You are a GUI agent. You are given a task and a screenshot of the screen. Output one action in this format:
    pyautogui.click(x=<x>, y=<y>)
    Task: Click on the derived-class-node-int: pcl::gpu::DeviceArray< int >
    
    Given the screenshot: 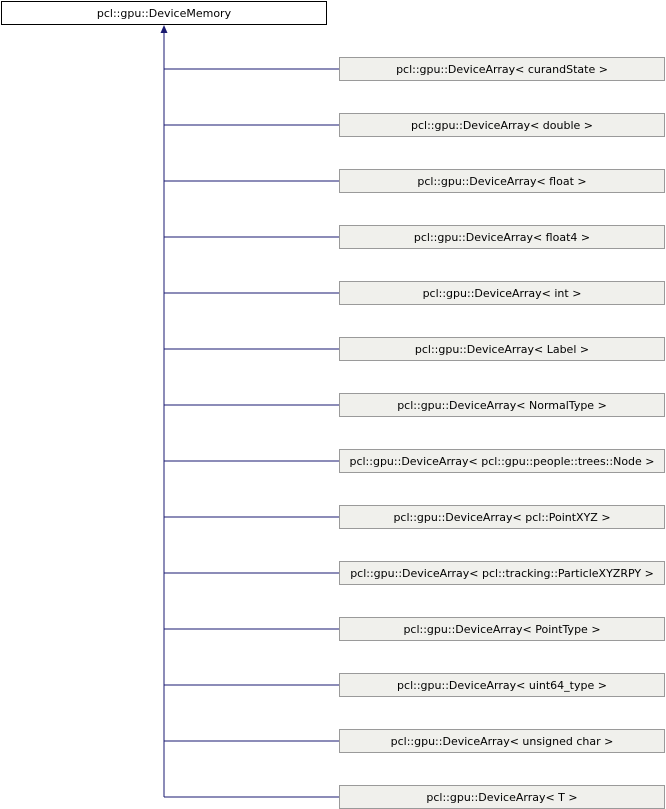 What is the action you would take?
    pyautogui.click(x=502, y=293)
    